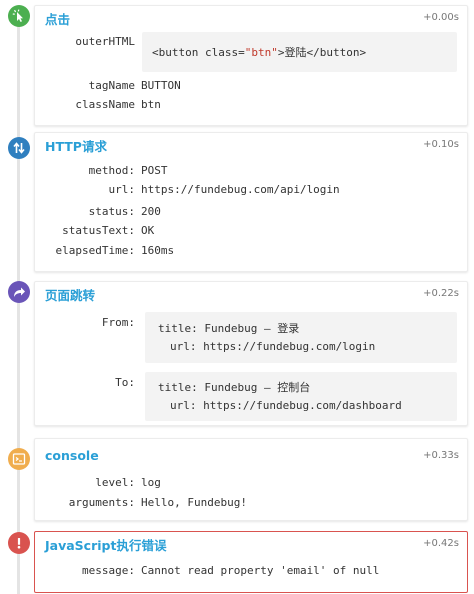 This screenshot has width=474, height=594. Describe the element at coordinates (151, 104) in the screenshot. I see `field-value: btn` at that location.